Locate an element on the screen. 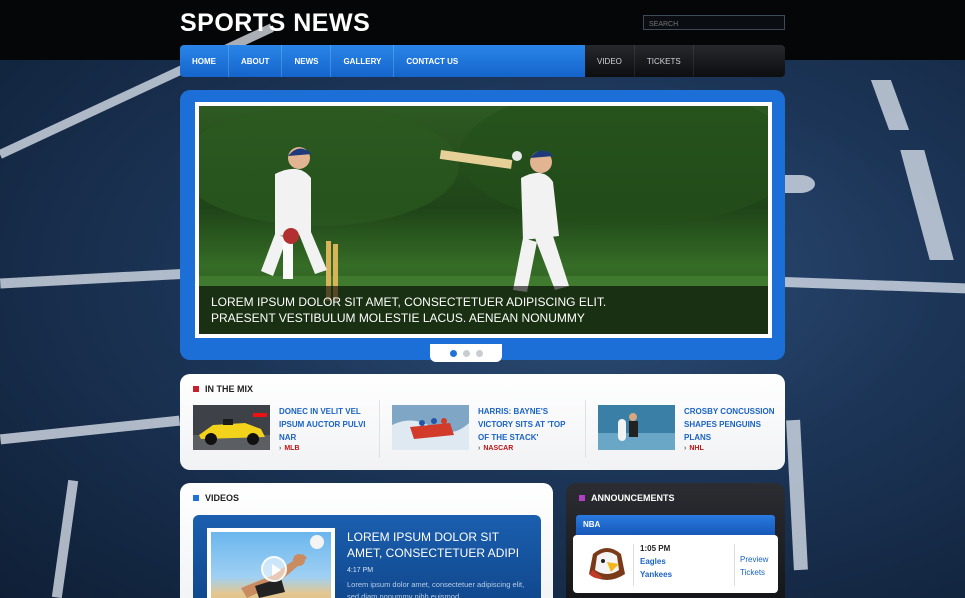  search-input is located at coordinates (714, 22).